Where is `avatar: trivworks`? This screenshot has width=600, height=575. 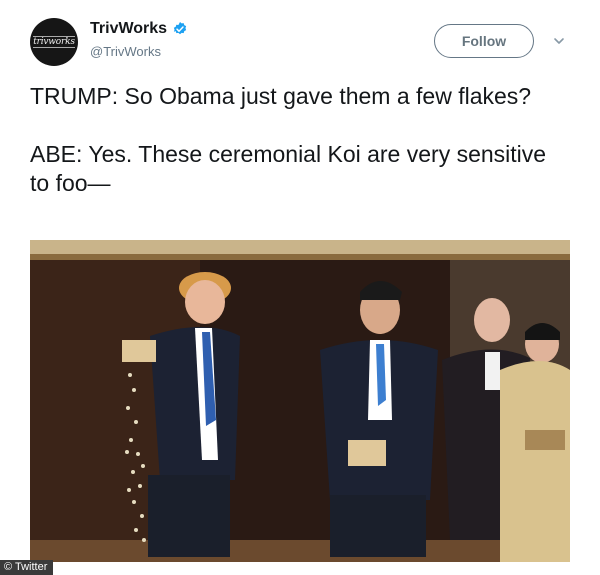 avatar: trivworks is located at coordinates (54, 42).